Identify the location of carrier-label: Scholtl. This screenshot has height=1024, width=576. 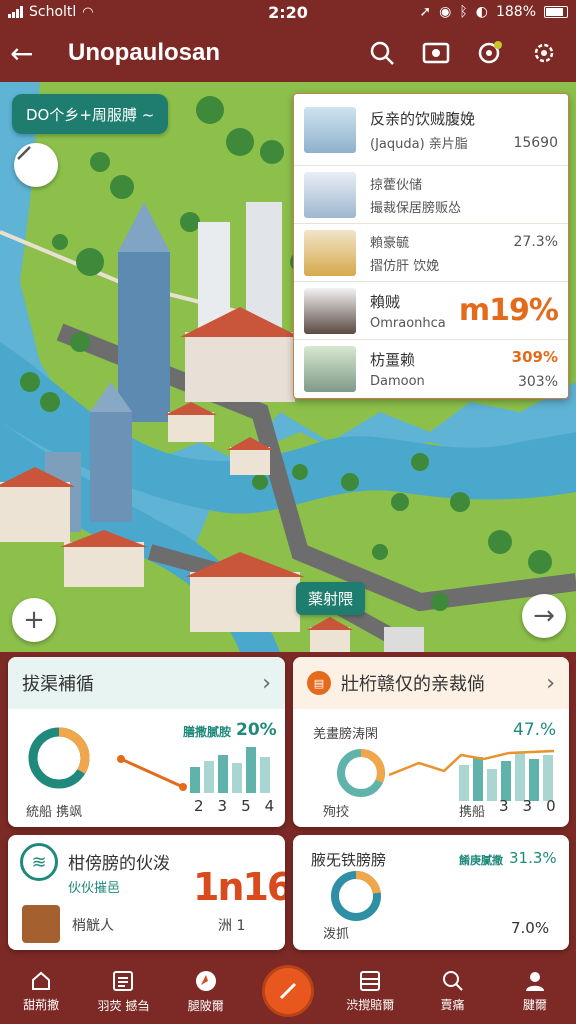
(53, 12).